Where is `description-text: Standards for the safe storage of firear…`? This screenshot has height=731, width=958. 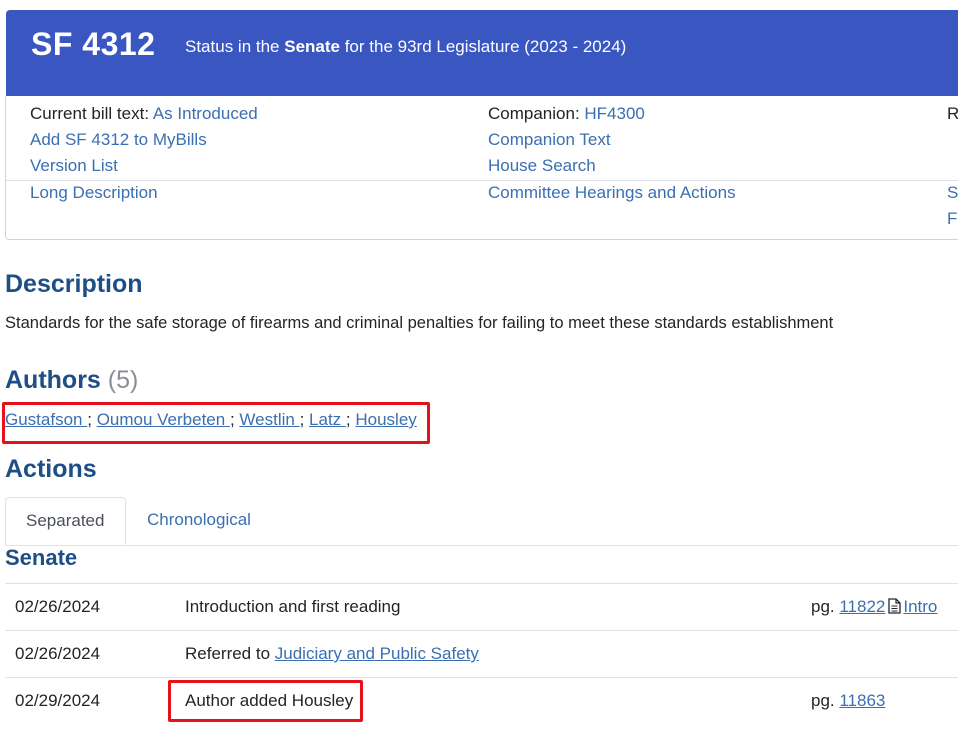 description-text: Standards for the safe storage of firear… is located at coordinates (419, 323).